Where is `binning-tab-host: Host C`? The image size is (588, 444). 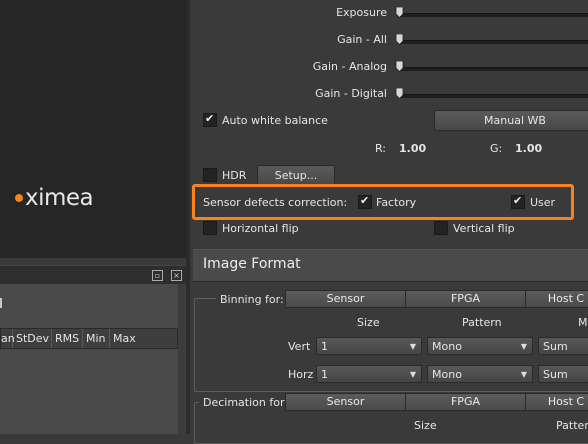
binning-tab-host: Host C is located at coordinates (556, 299).